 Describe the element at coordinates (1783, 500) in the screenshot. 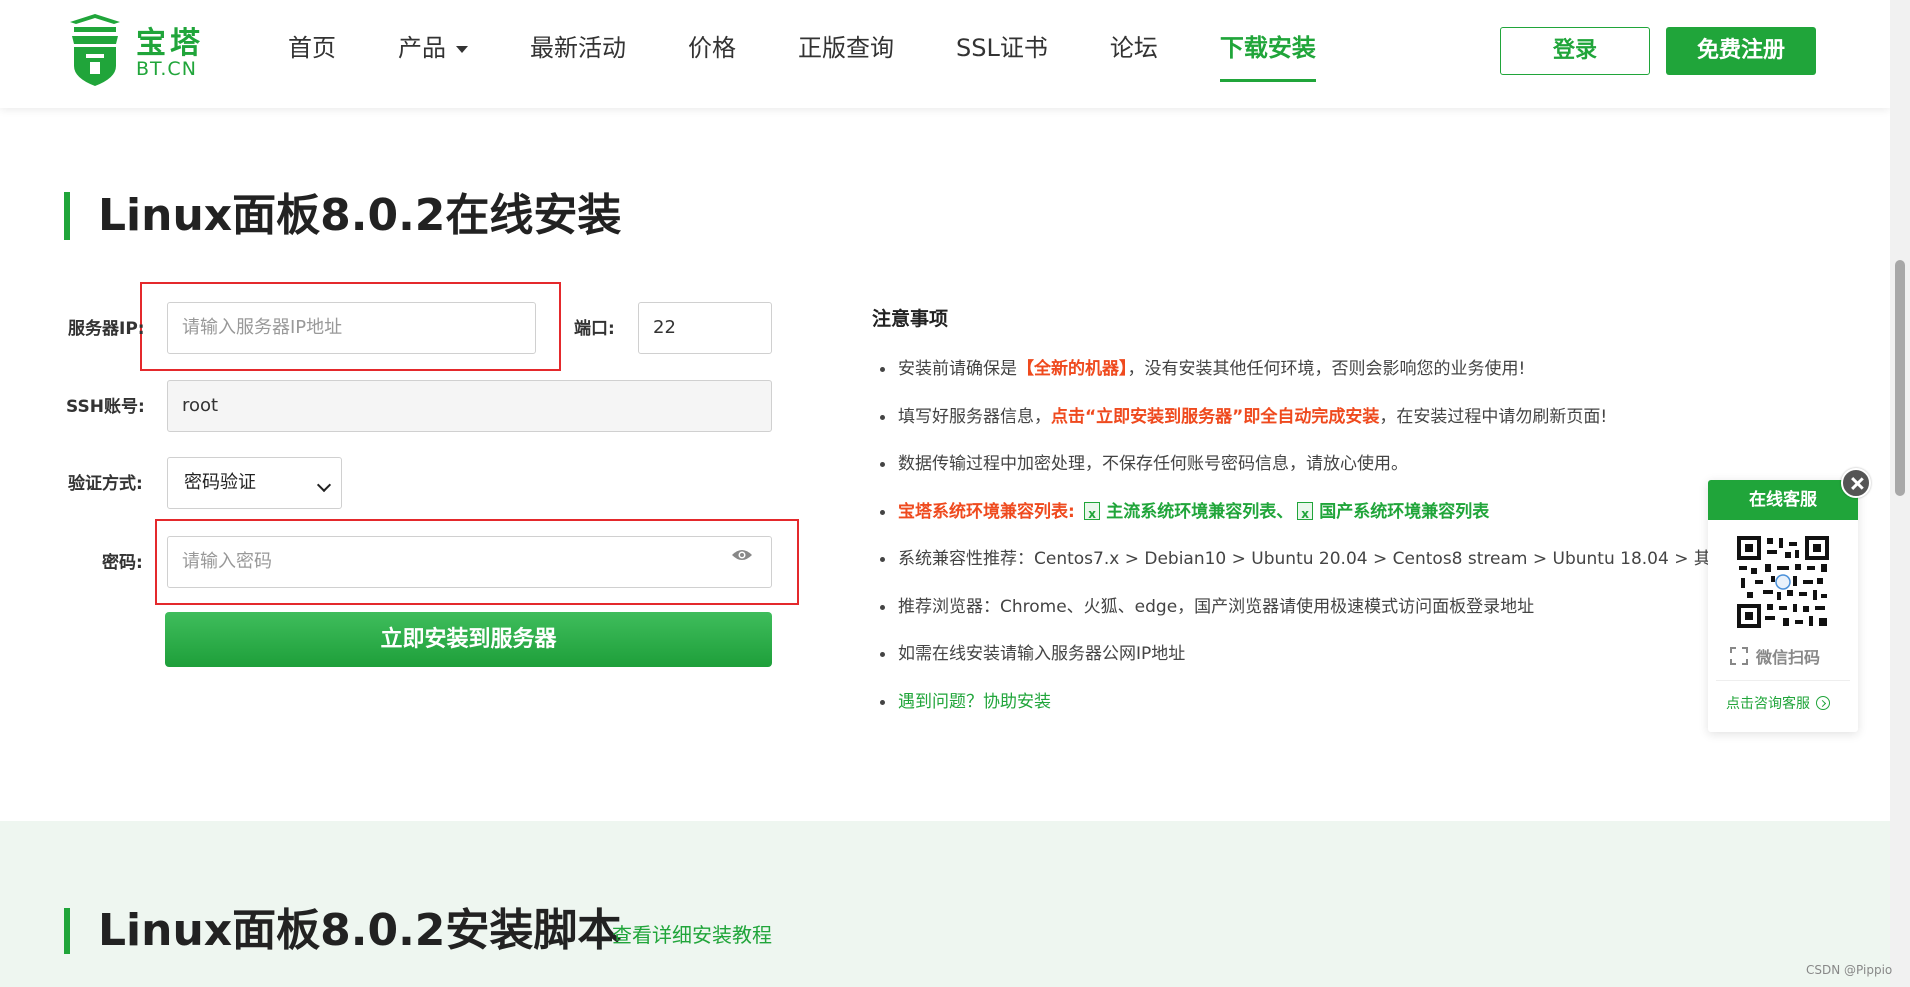

I see `cs-title: 在线客服` at that location.